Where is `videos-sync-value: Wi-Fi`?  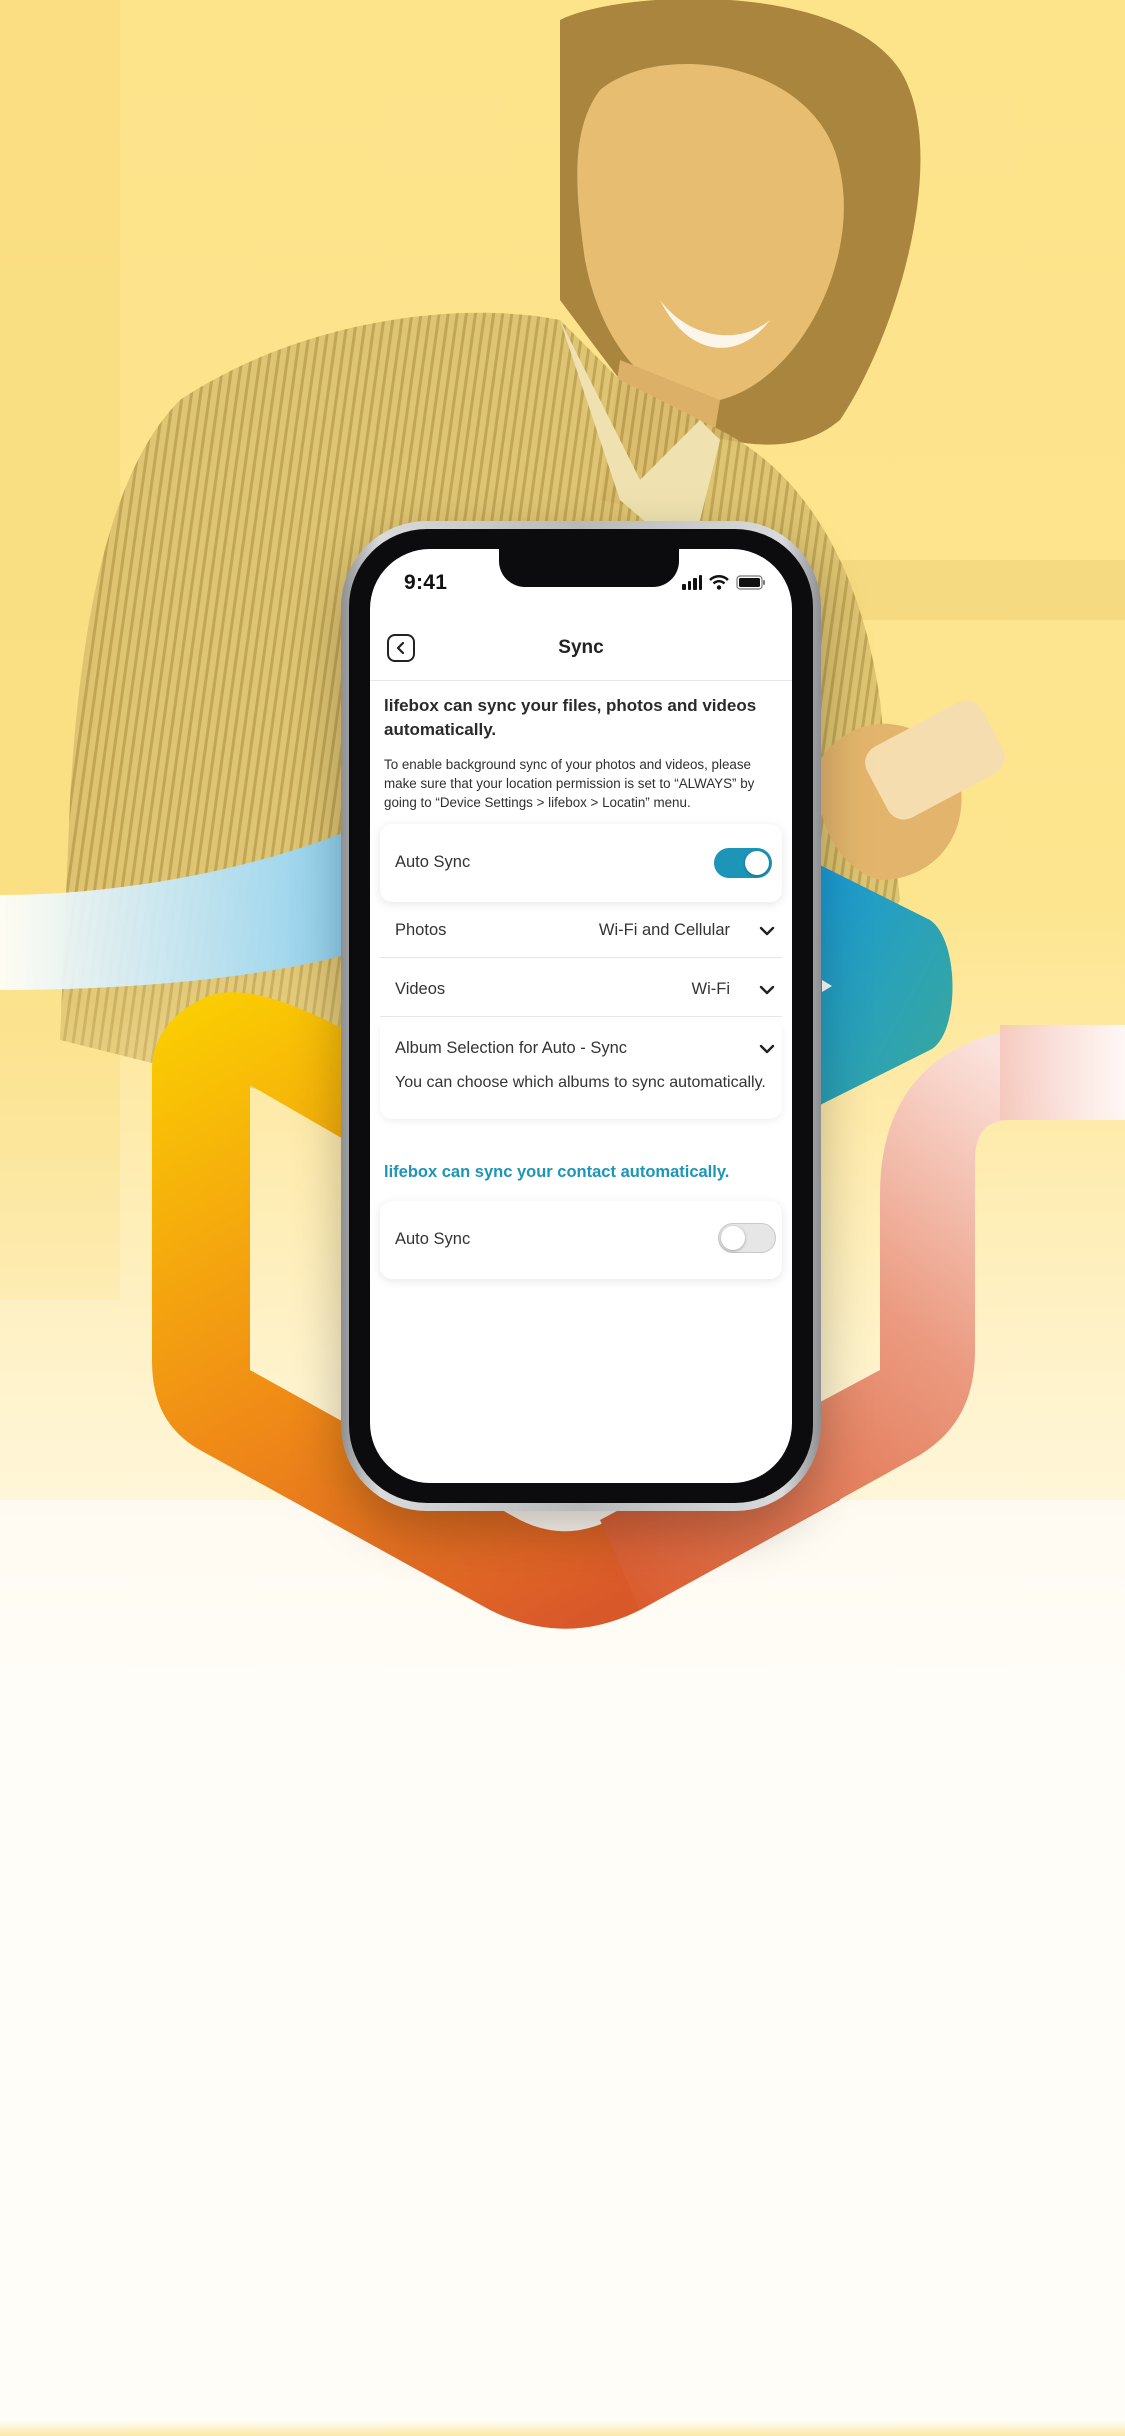
videos-sync-value: Wi-Fi is located at coordinates (711, 989).